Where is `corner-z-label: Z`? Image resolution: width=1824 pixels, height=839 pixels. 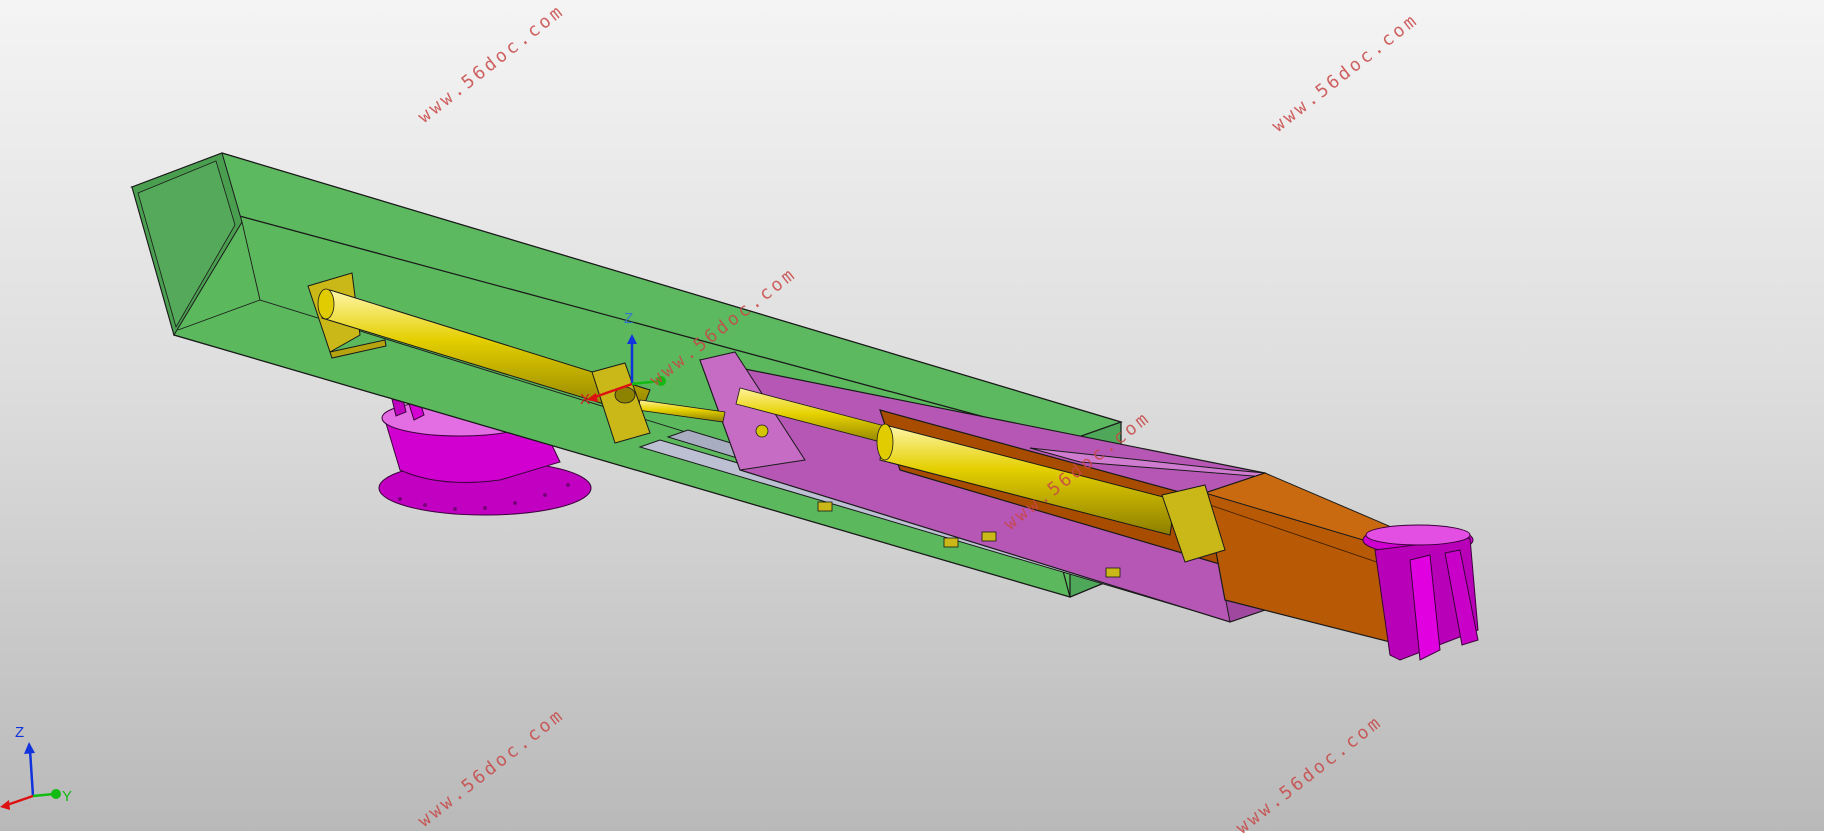 corner-z-label: Z is located at coordinates (19, 732).